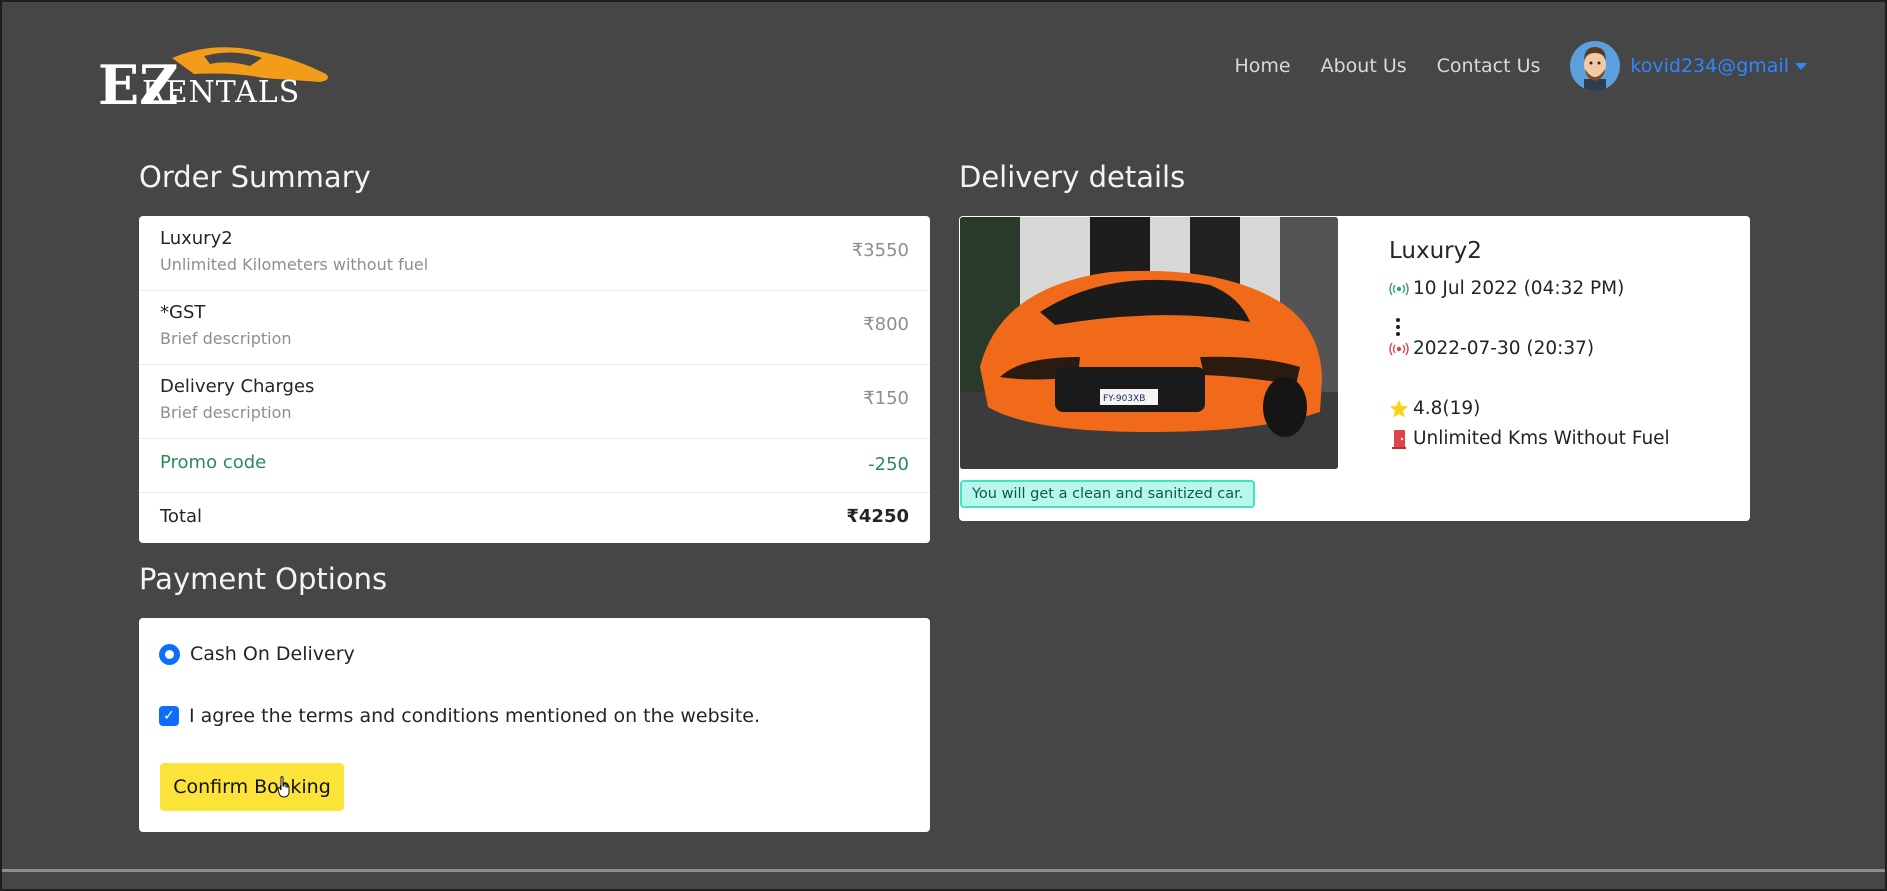  Describe the element at coordinates (1124, 399) in the screenshot. I see `license-plate: FY-903XB` at that location.